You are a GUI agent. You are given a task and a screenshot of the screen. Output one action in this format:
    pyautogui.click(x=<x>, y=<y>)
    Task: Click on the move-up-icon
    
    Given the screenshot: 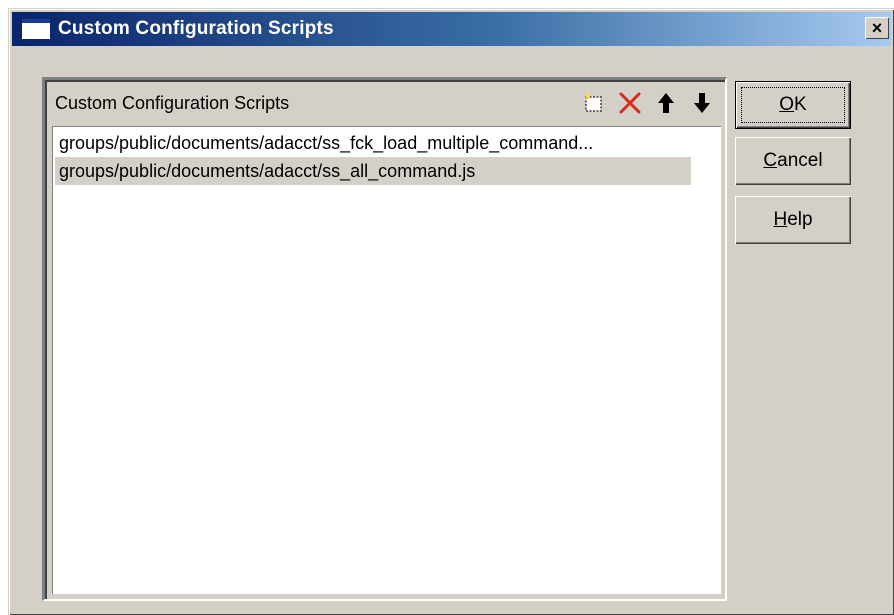 What is the action you would take?
    pyautogui.click(x=666, y=103)
    